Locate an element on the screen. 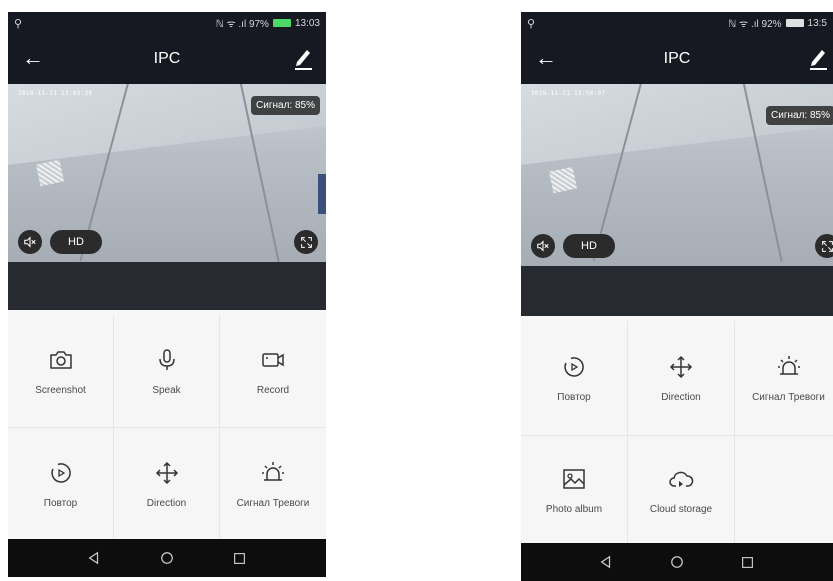 The height and width of the screenshot is (581, 833). status-indicators: ℕ ᯤ .ıl 92% is located at coordinates (755, 24).